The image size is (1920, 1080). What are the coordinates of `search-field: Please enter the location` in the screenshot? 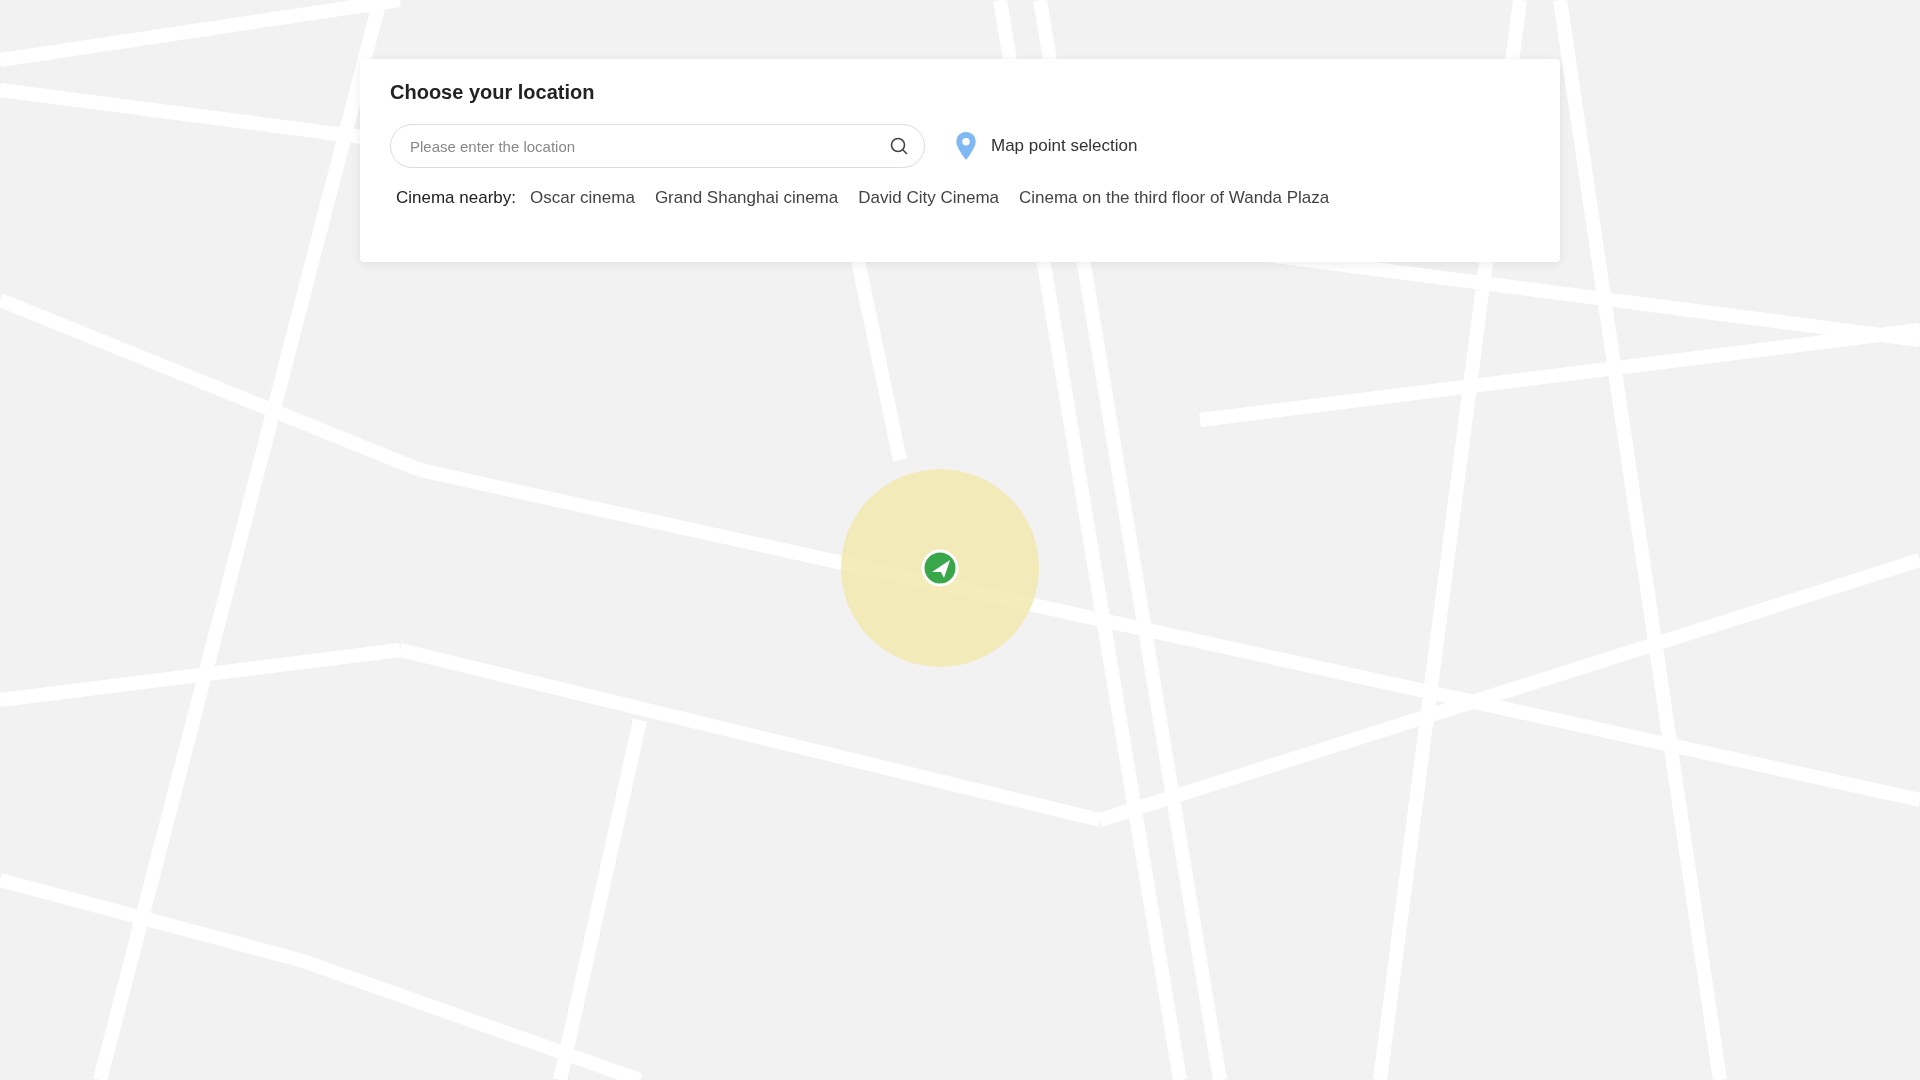 It's located at (657, 146).